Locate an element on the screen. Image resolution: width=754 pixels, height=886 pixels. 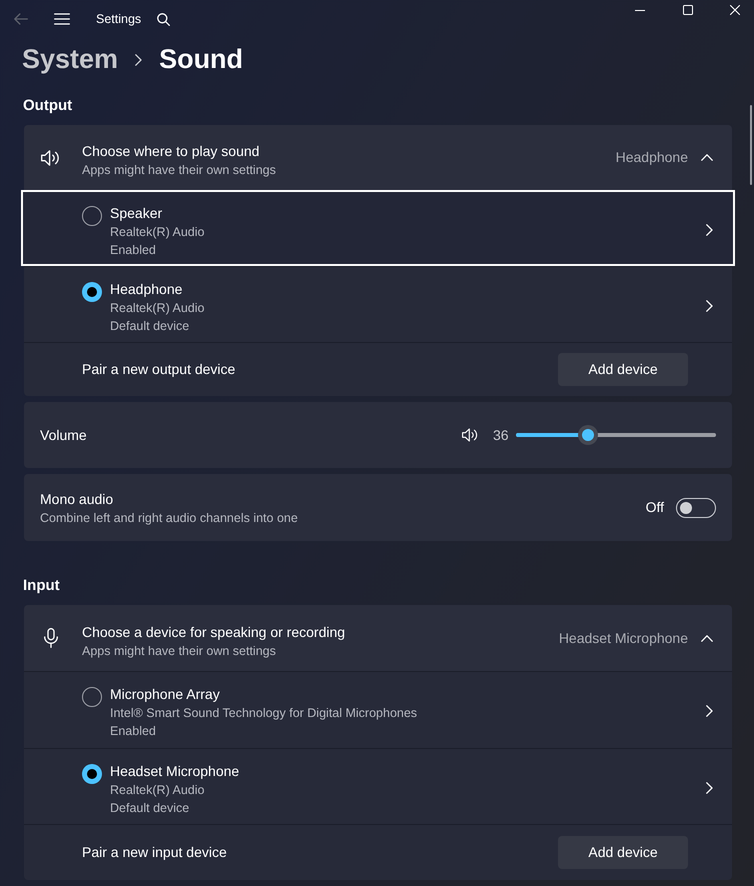
volume-label: Volume is located at coordinates (63, 435).